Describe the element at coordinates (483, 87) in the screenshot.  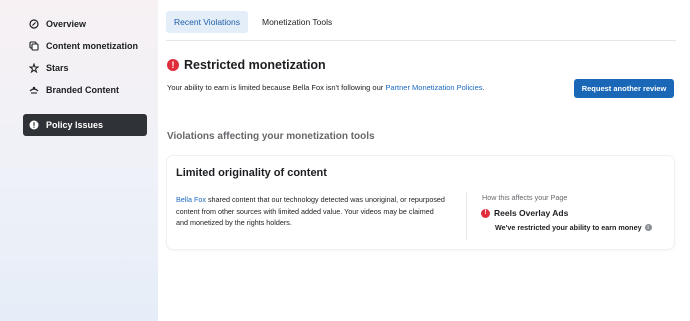
I see `restricted-desc-suffix: .` at that location.